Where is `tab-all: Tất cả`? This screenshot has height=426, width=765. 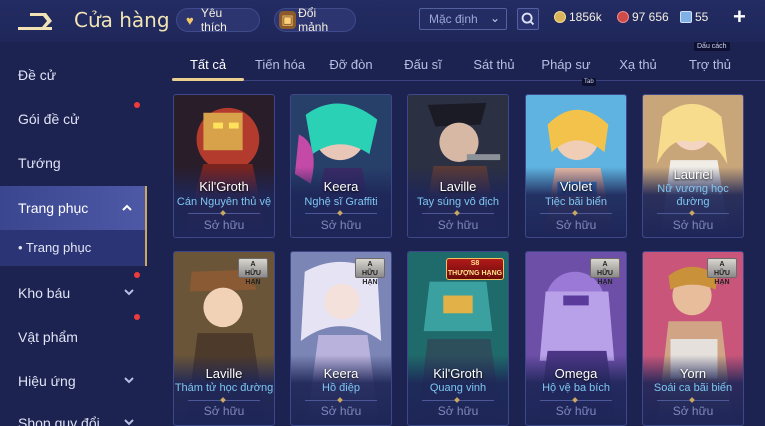
tab-all: Tất cả is located at coordinates (208, 65).